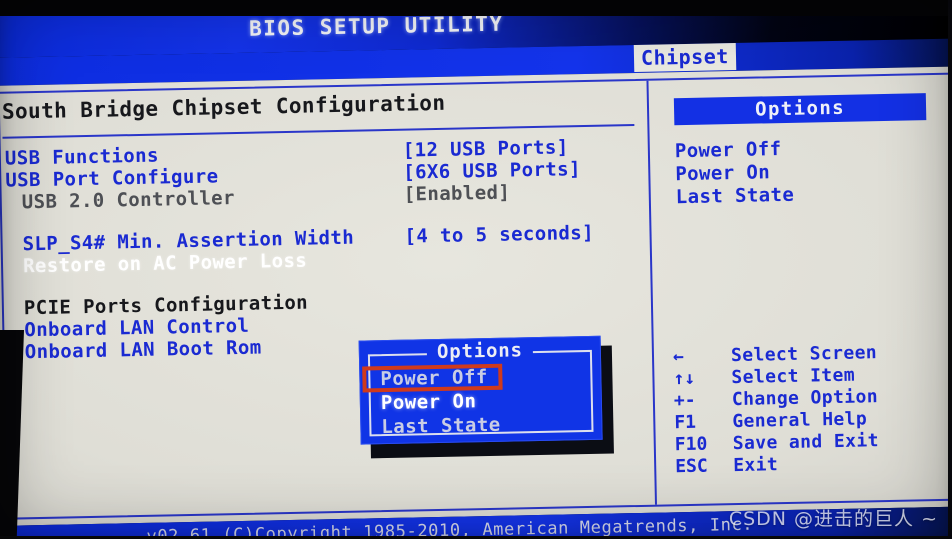  What do you see at coordinates (723, 173) in the screenshot?
I see `option-power-on: Power On` at bounding box center [723, 173].